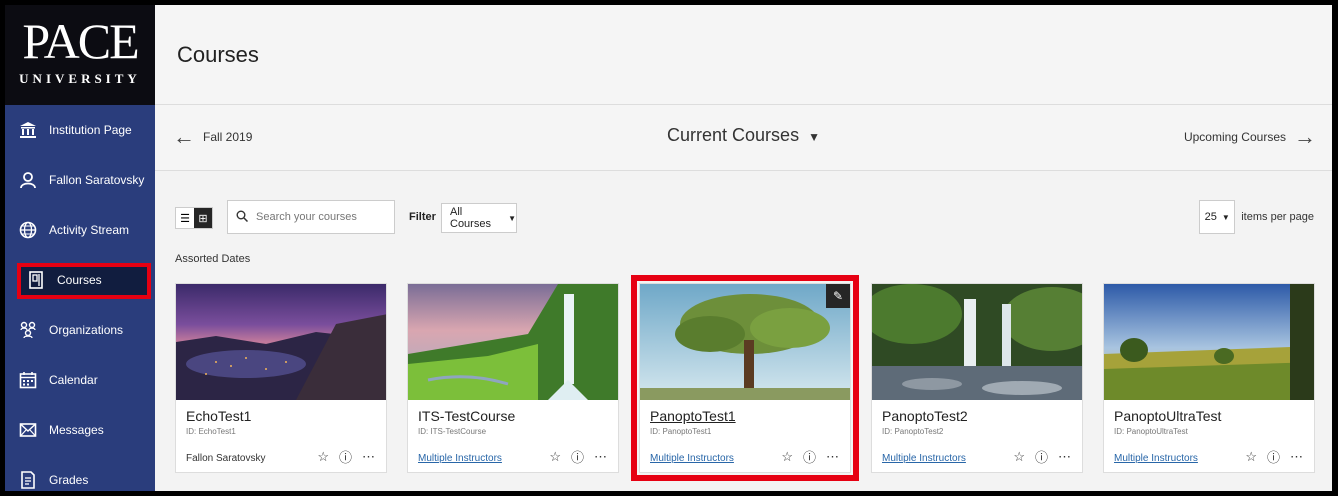 Image resolution: width=1338 pixels, height=496 pixels. I want to click on course-title: PanoptoUltraTest, so click(1209, 416).